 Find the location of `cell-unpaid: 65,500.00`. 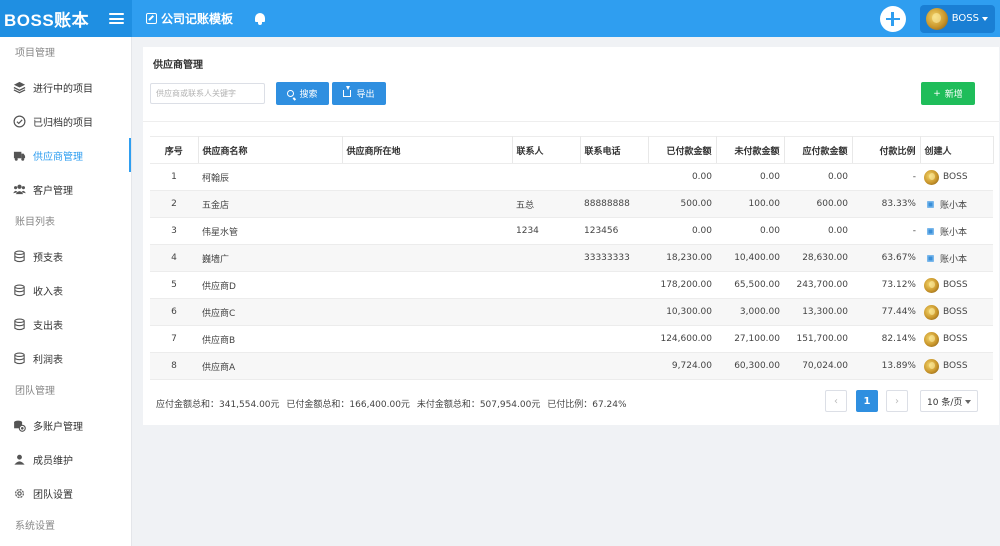

cell-unpaid: 65,500.00 is located at coordinates (750, 285).